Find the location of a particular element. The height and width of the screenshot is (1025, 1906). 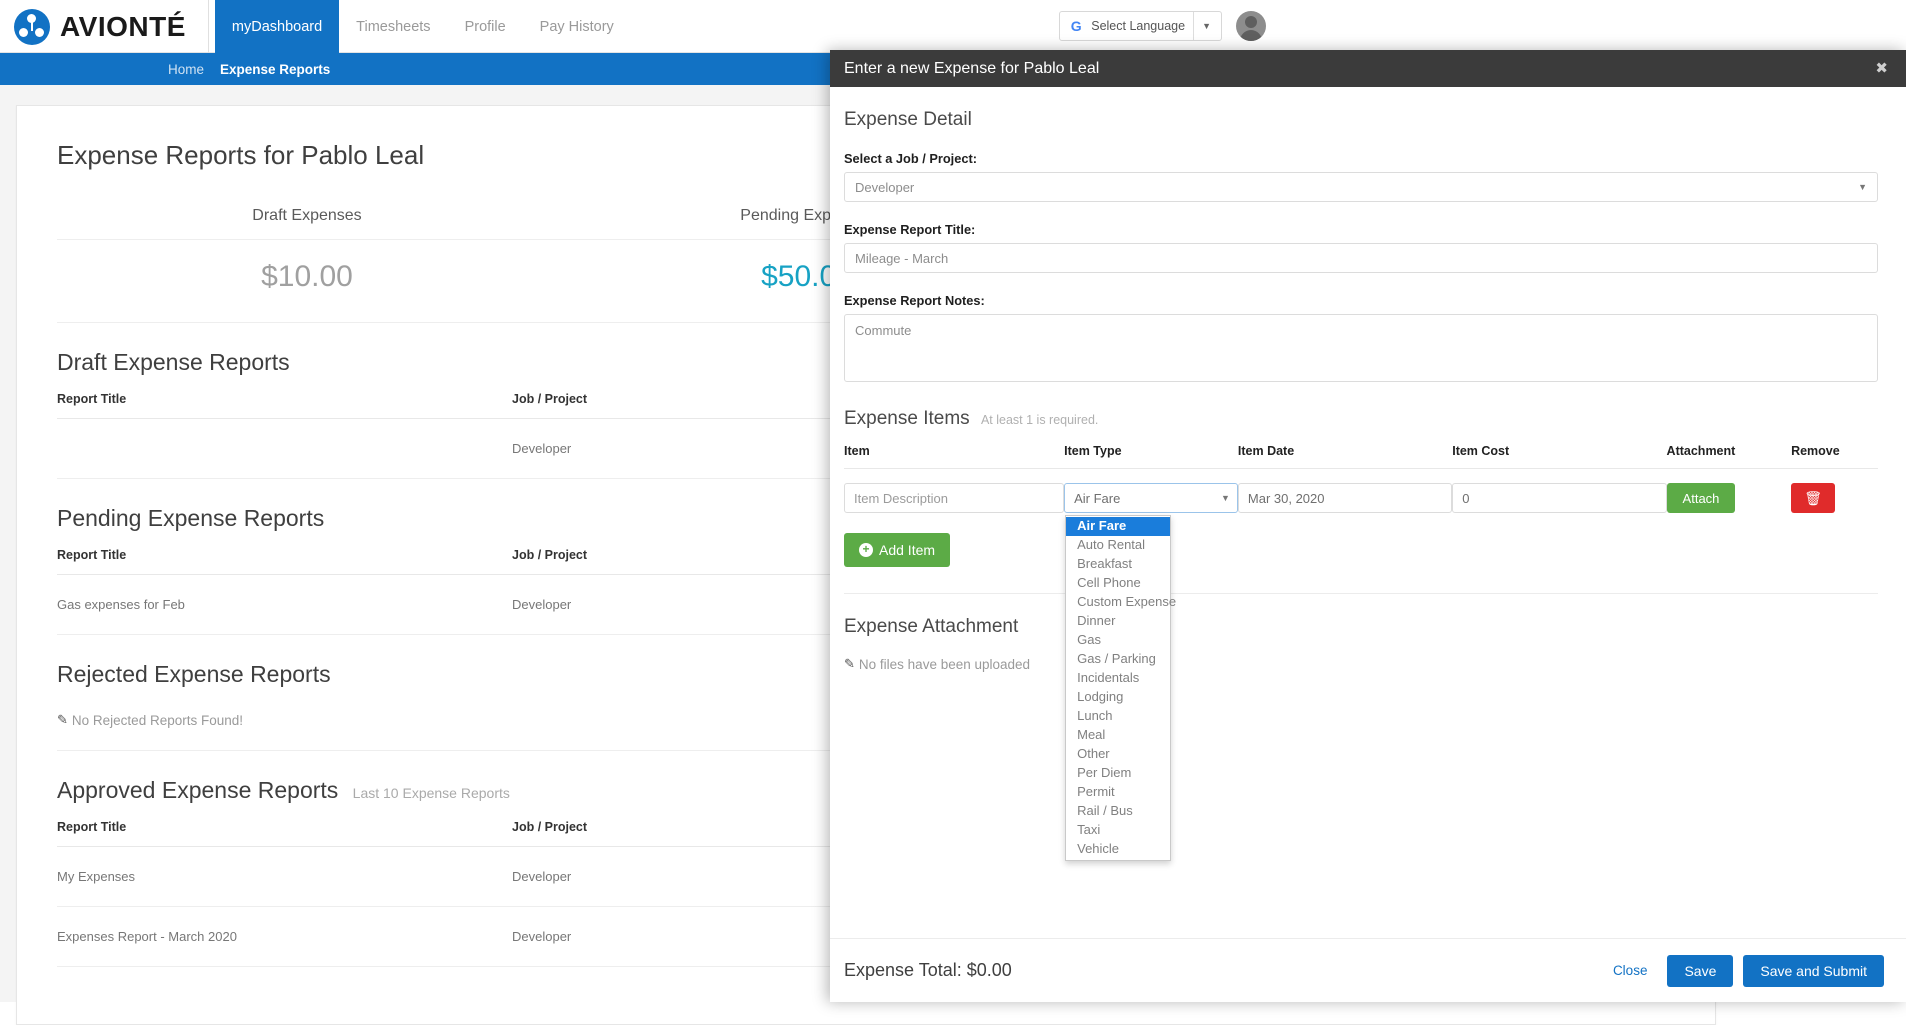

item-type-option: Meal is located at coordinates (1118, 735).